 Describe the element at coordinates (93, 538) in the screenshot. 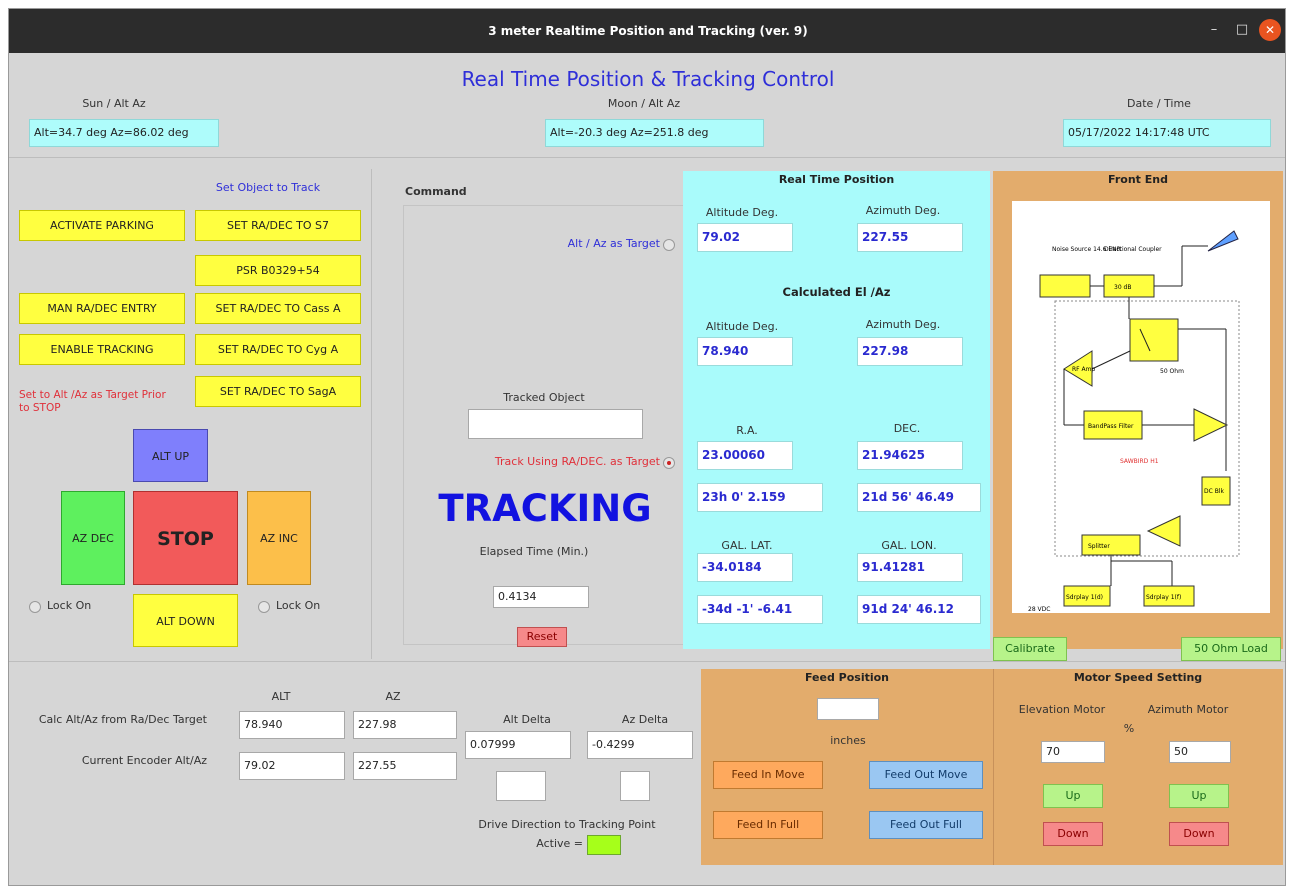

I see `az-dec-button: AZ DEC` at that location.